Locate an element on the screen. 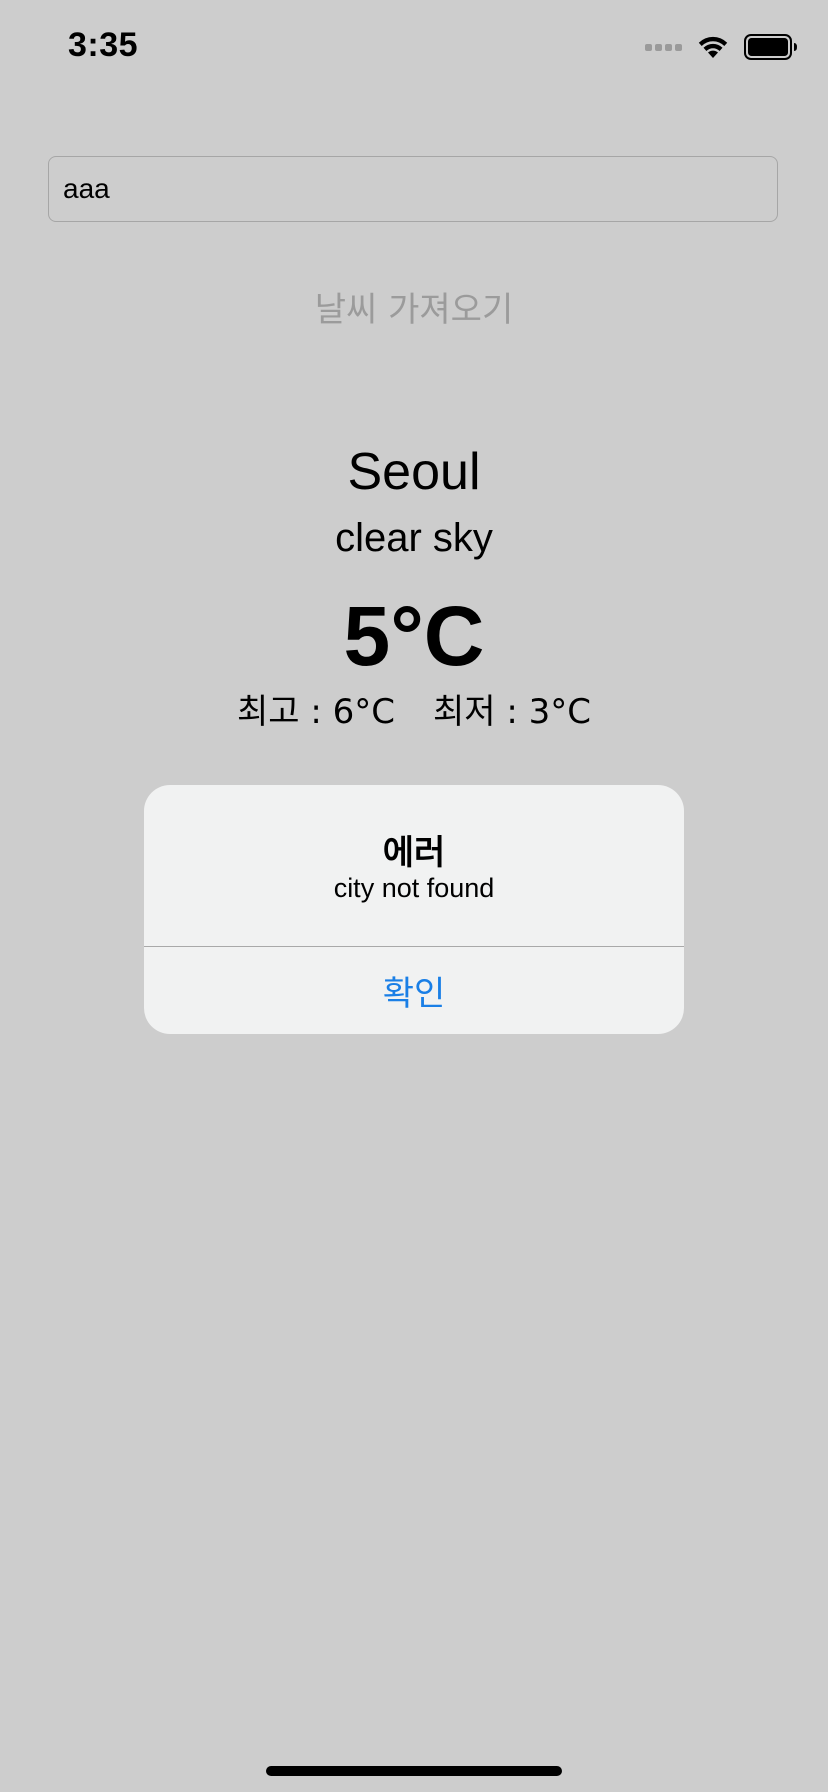  city-name: Seoul is located at coordinates (414, 472).